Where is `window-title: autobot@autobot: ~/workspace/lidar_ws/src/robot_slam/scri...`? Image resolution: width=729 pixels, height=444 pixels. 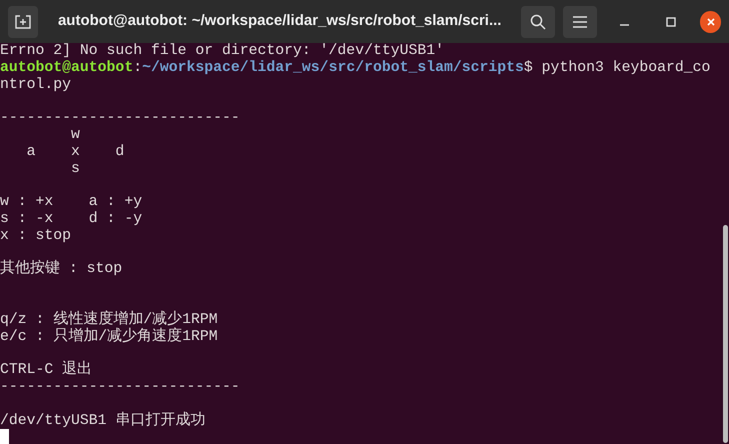 window-title: autobot@autobot: ~/workspace/lidar_ws/src/robot_slam/scri... is located at coordinates (280, 21).